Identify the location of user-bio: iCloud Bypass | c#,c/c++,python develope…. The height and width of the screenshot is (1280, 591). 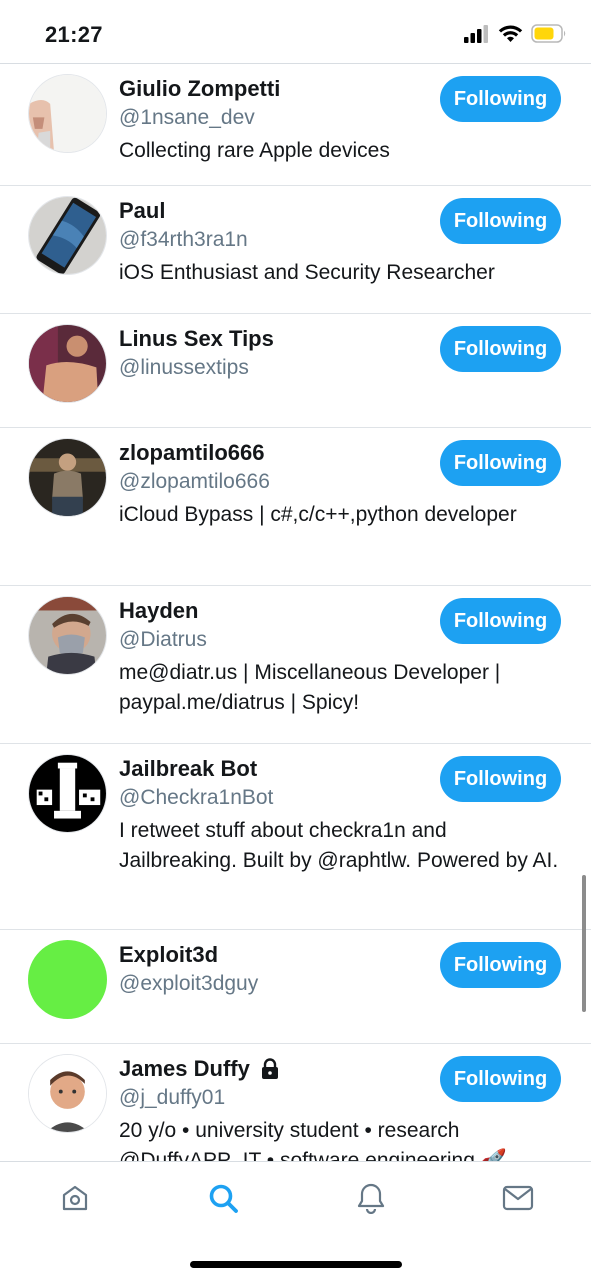
(318, 514).